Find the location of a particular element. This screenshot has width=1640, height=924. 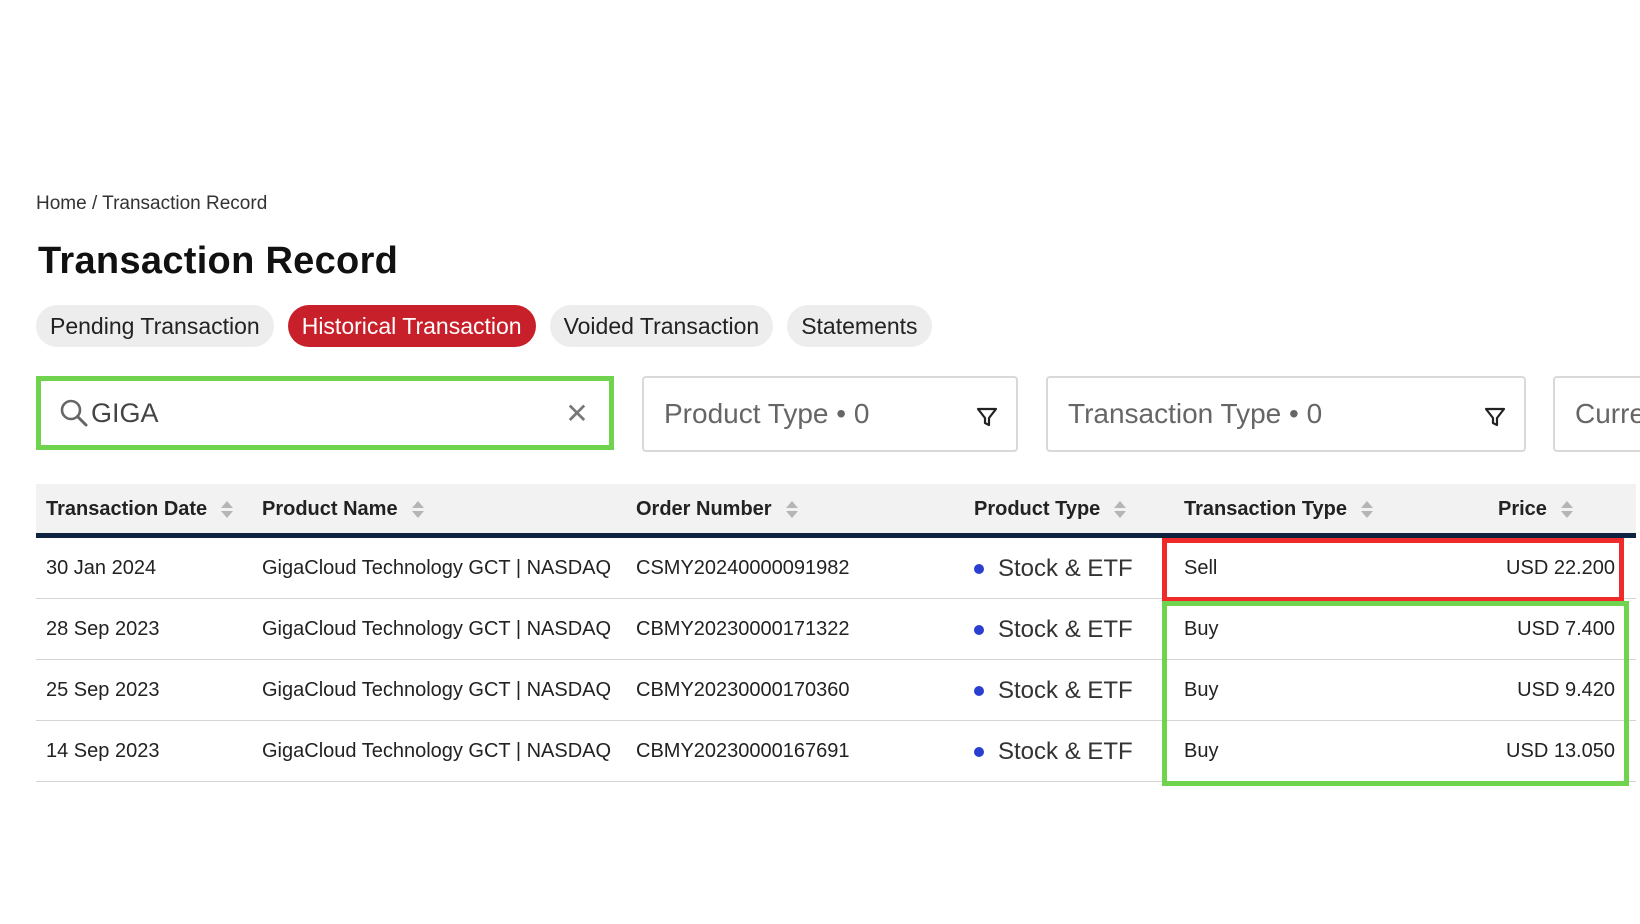

search-input is located at coordinates (327, 413).